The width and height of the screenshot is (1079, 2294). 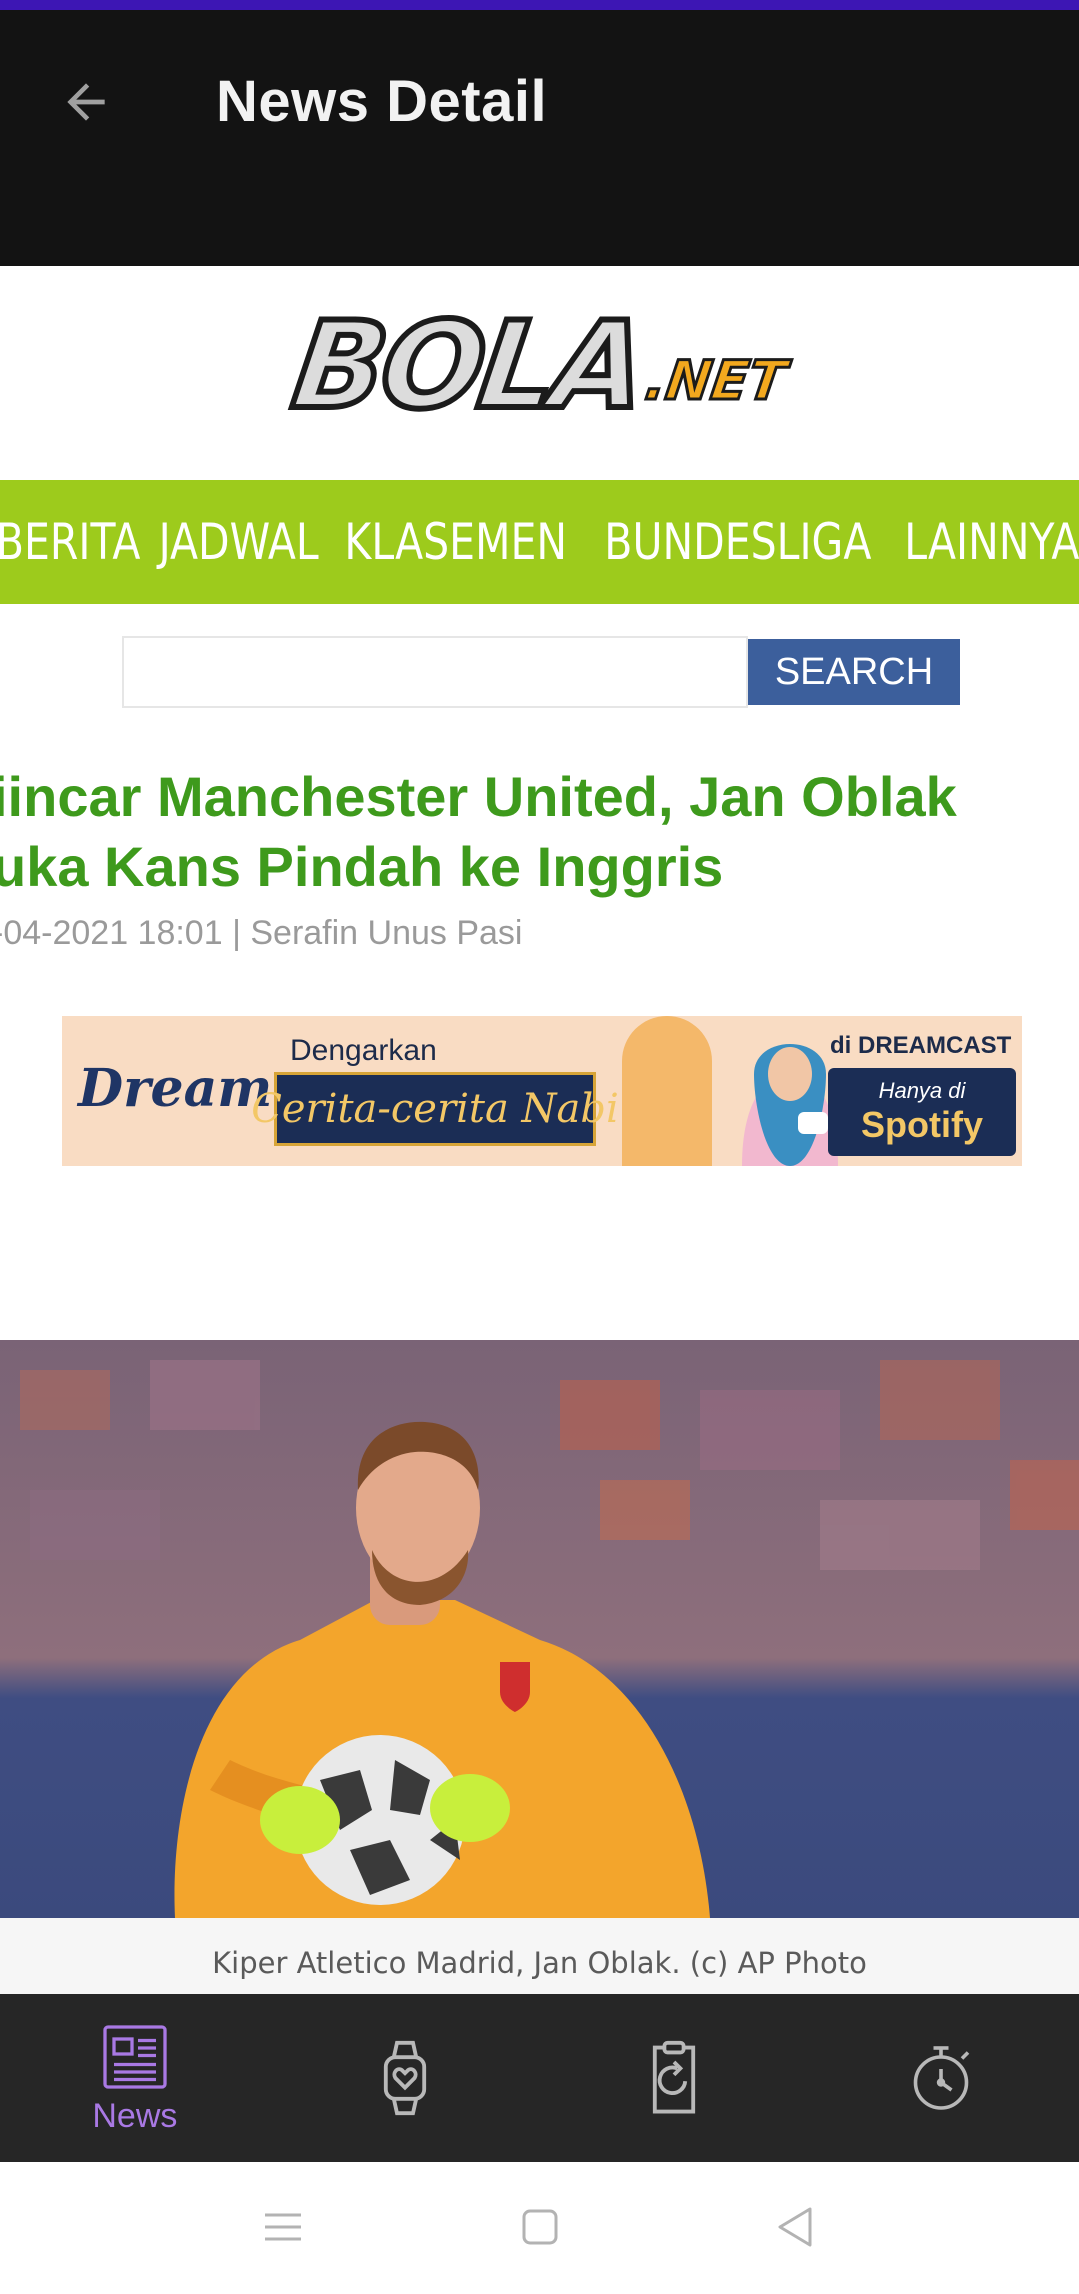 What do you see at coordinates (455, 542) in the screenshot?
I see `nav-item-klasemen: KLASEMEN` at bounding box center [455, 542].